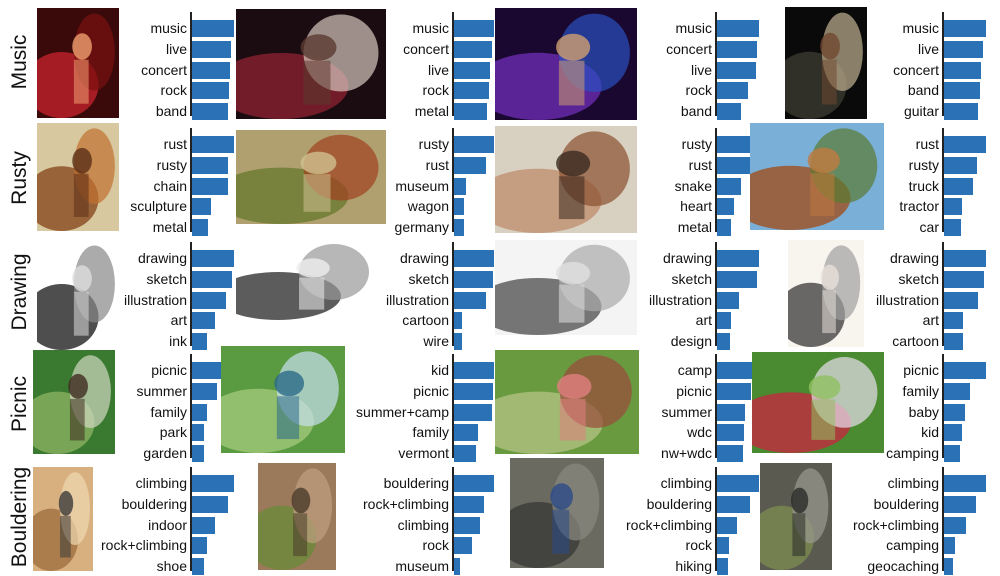 The image size is (1000, 576). Describe the element at coordinates (78, 177) in the screenshot. I see `rusty-chain-photo` at that location.